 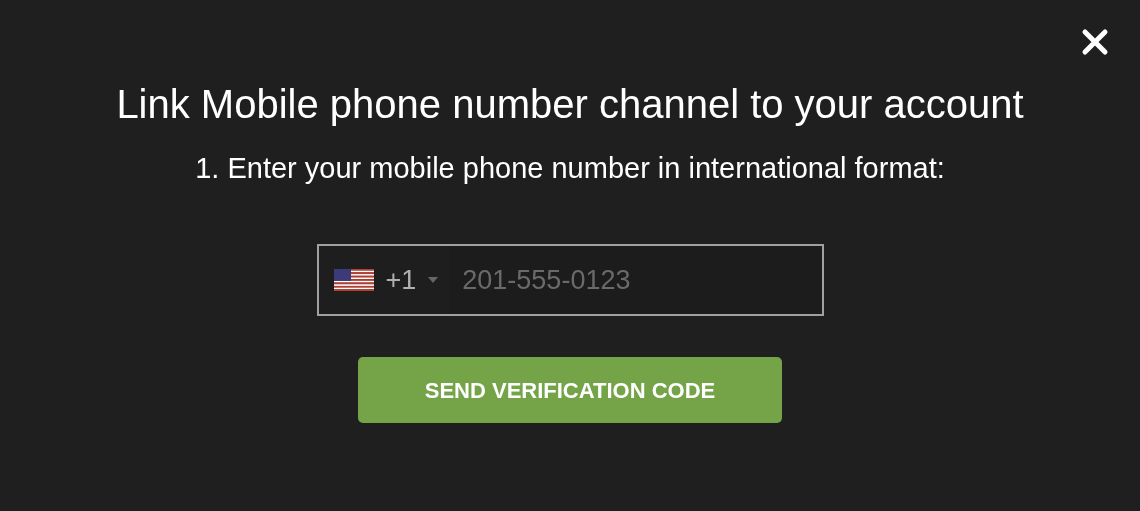 I want to click on close-button, so click(x=1095, y=42).